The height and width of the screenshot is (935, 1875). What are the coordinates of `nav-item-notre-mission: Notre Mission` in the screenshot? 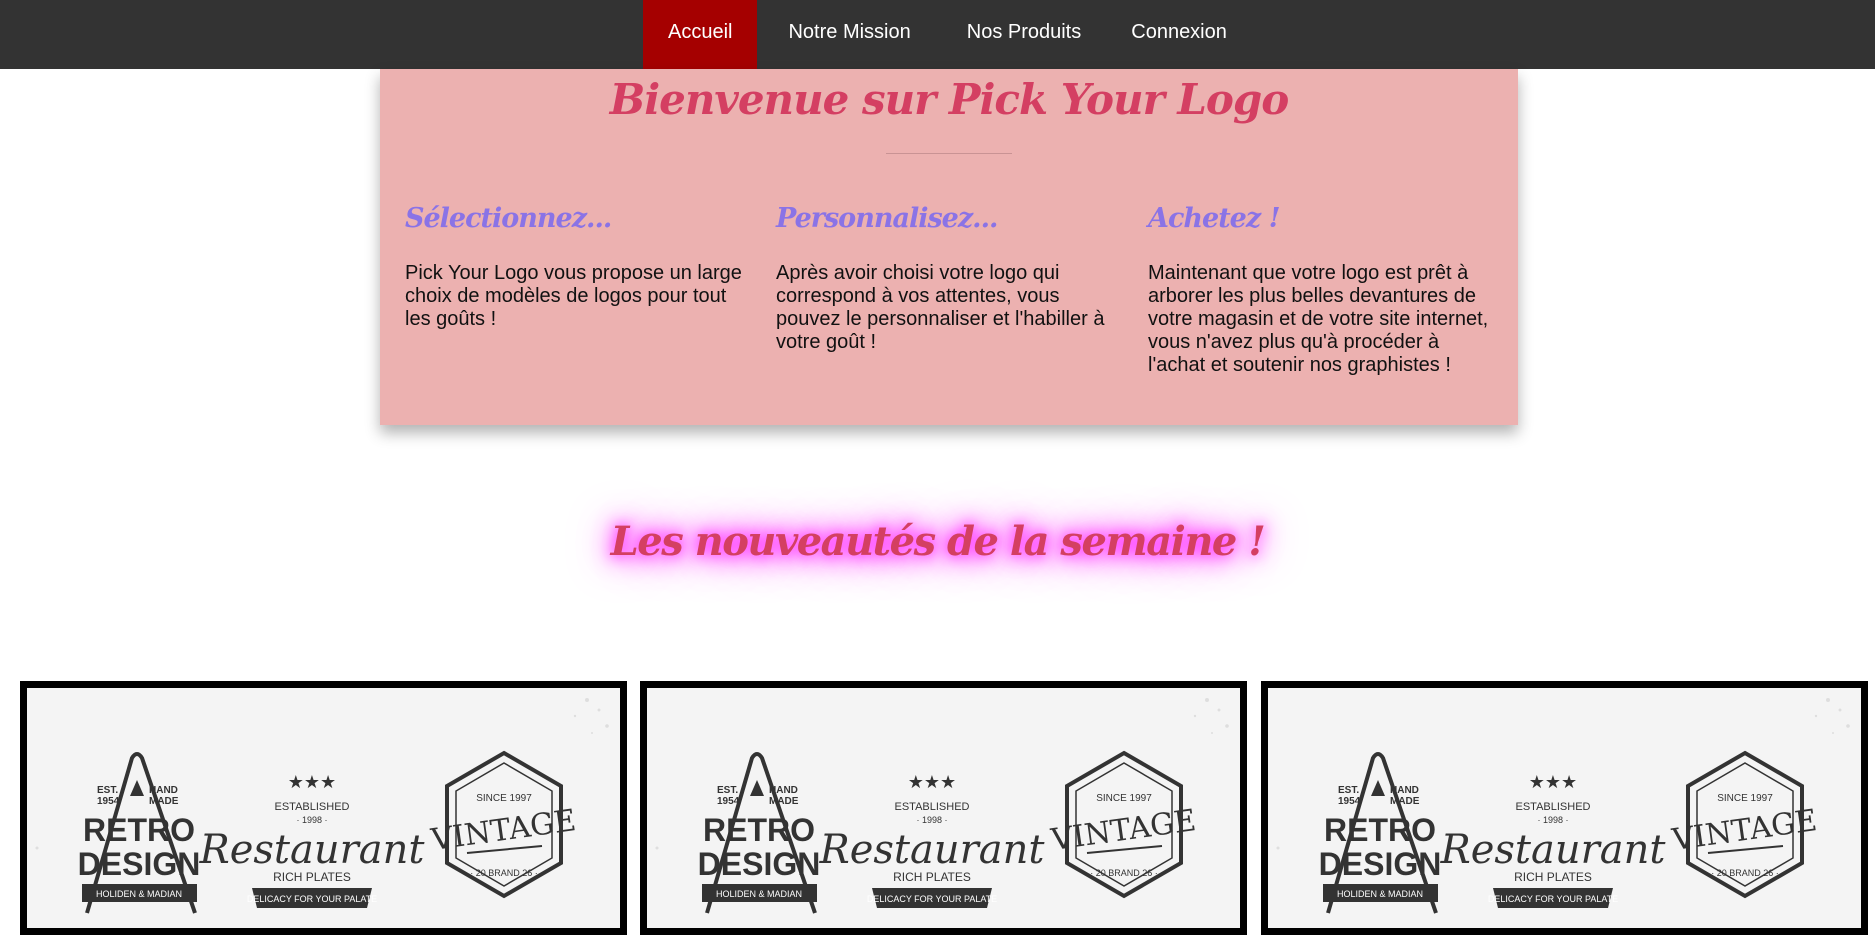 It's located at (849, 34).